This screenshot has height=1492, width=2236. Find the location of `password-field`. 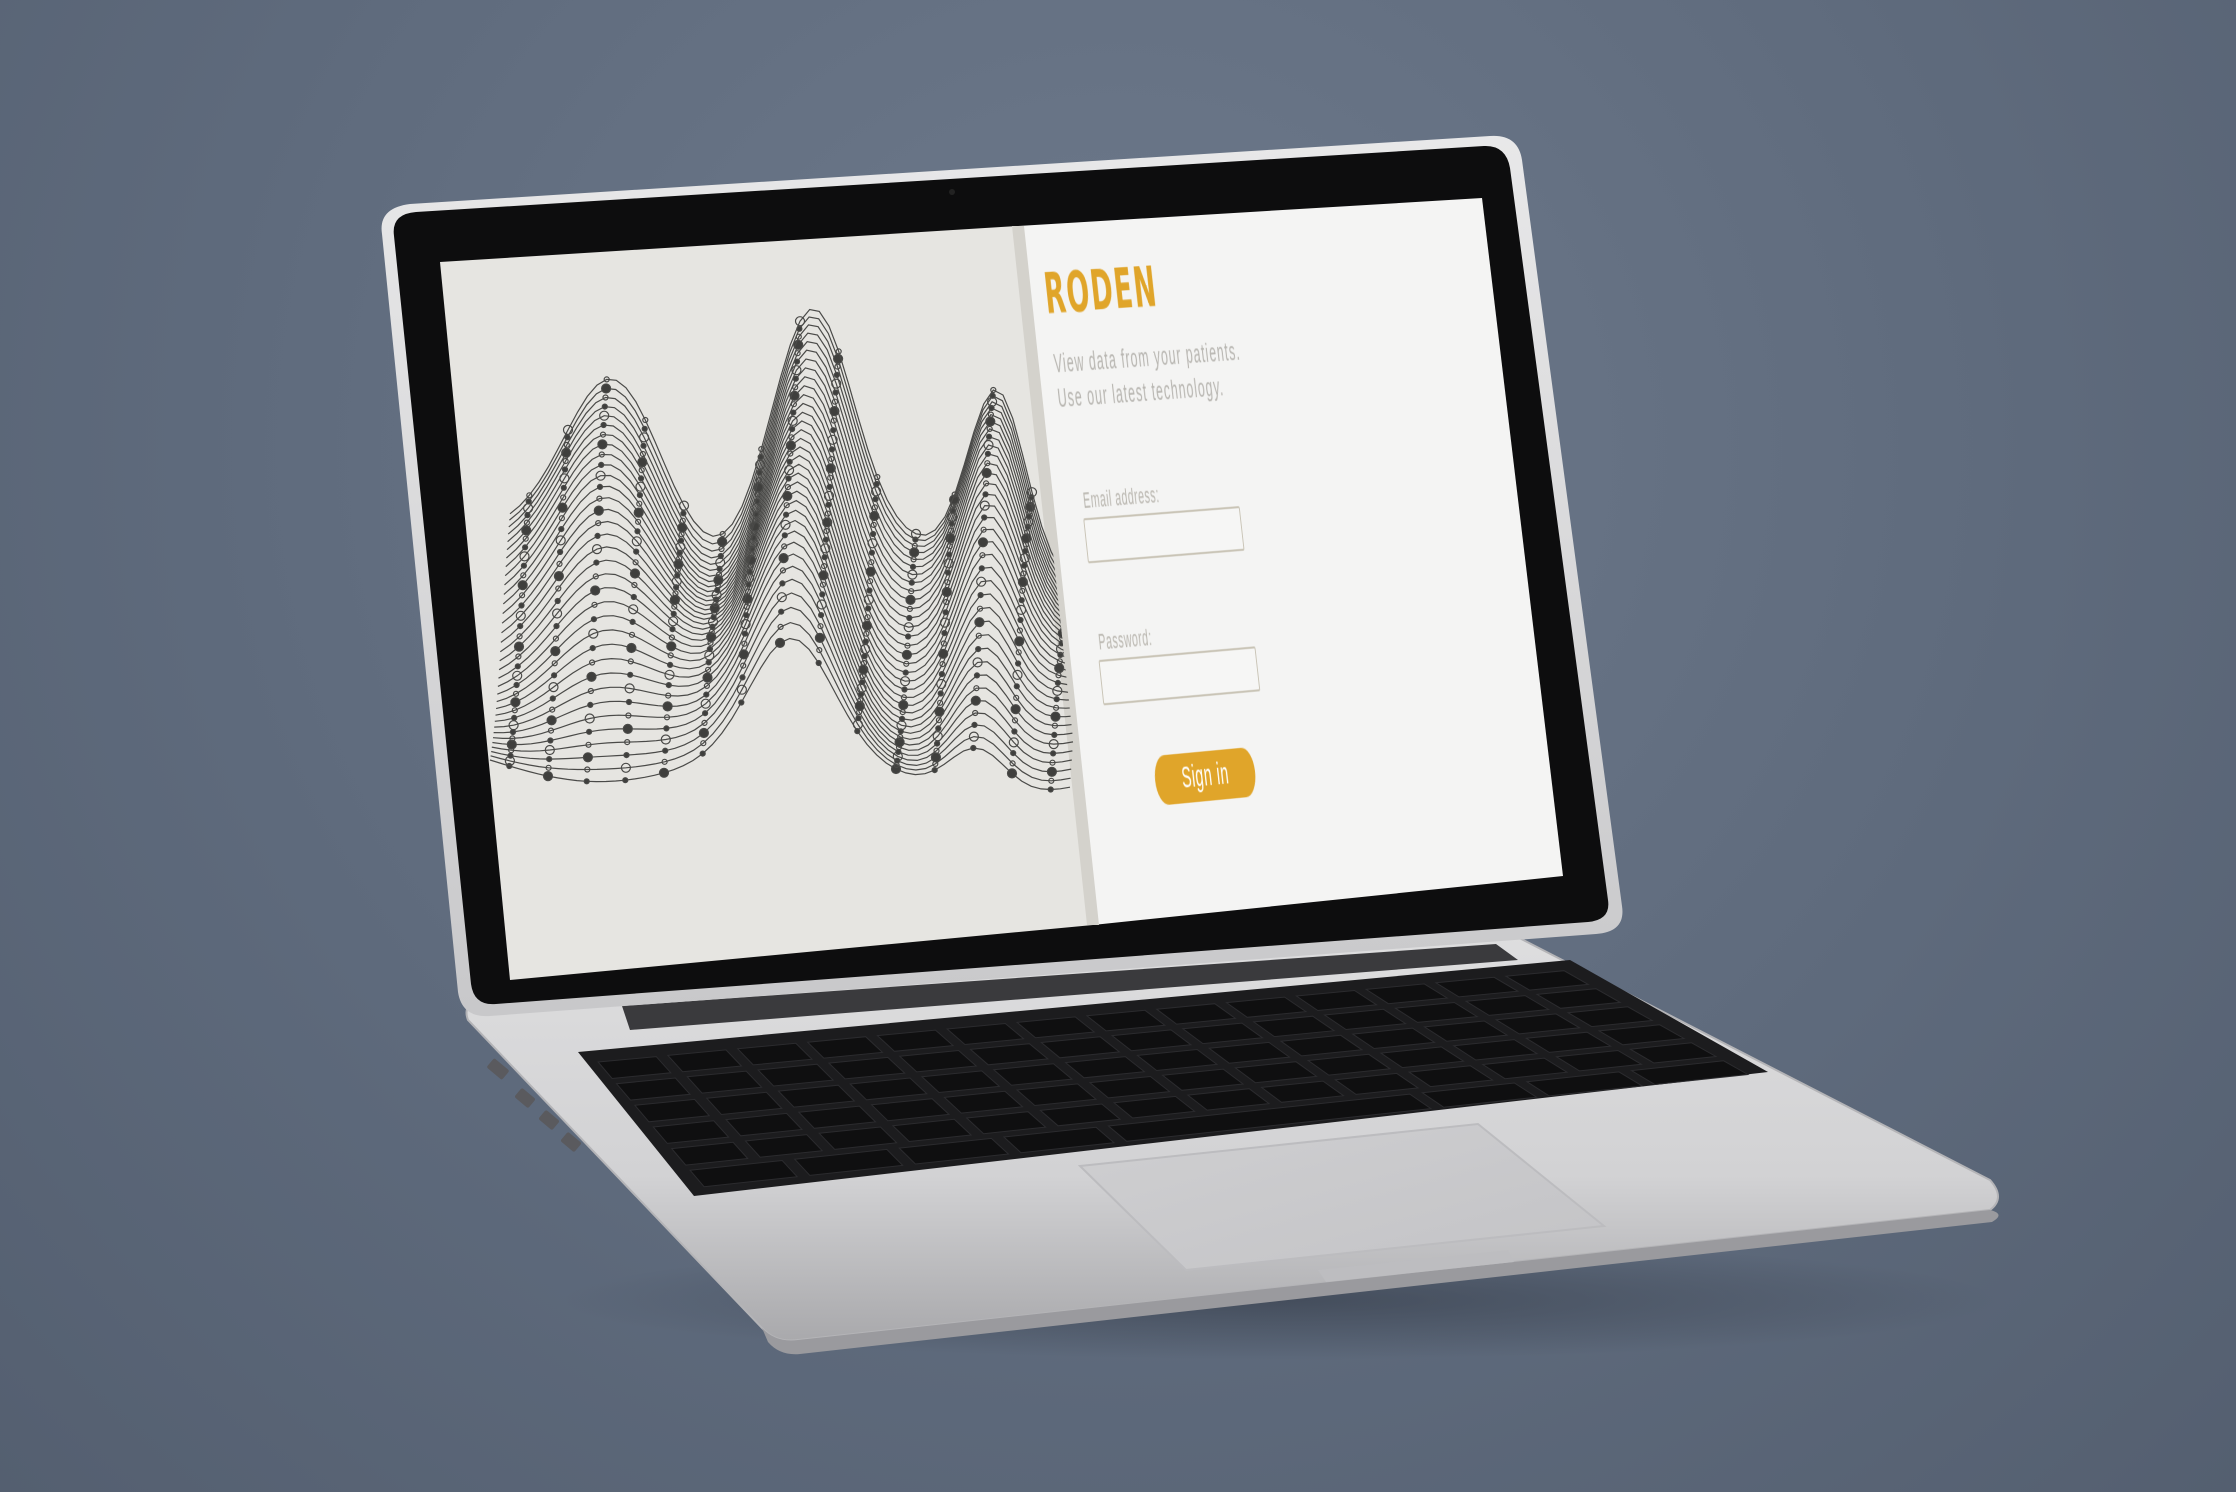

password-field is located at coordinates (1179, 676).